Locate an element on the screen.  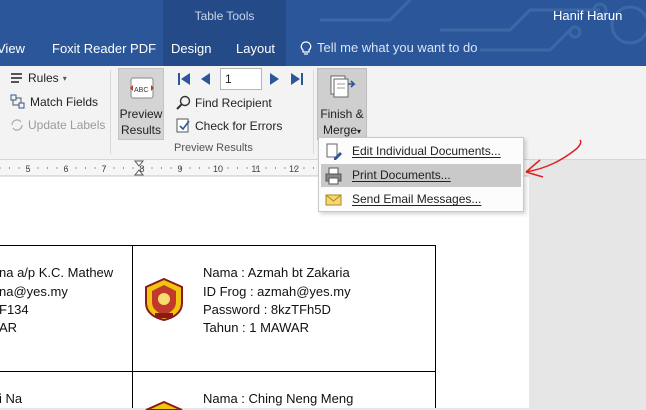
check-errors-label: Check for Errors is located at coordinates (239, 125).